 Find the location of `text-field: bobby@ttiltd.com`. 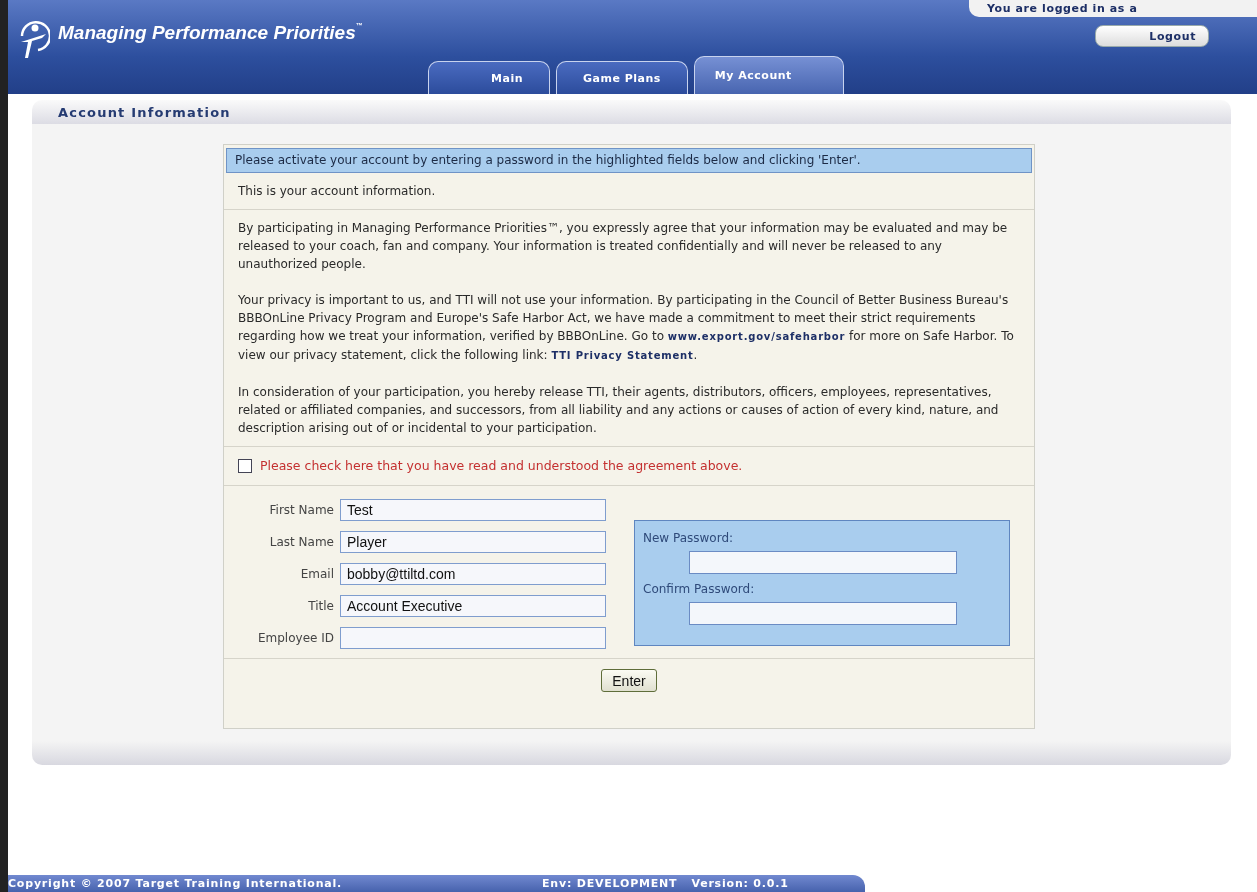

text-field: bobby@ttiltd.com is located at coordinates (473, 574).